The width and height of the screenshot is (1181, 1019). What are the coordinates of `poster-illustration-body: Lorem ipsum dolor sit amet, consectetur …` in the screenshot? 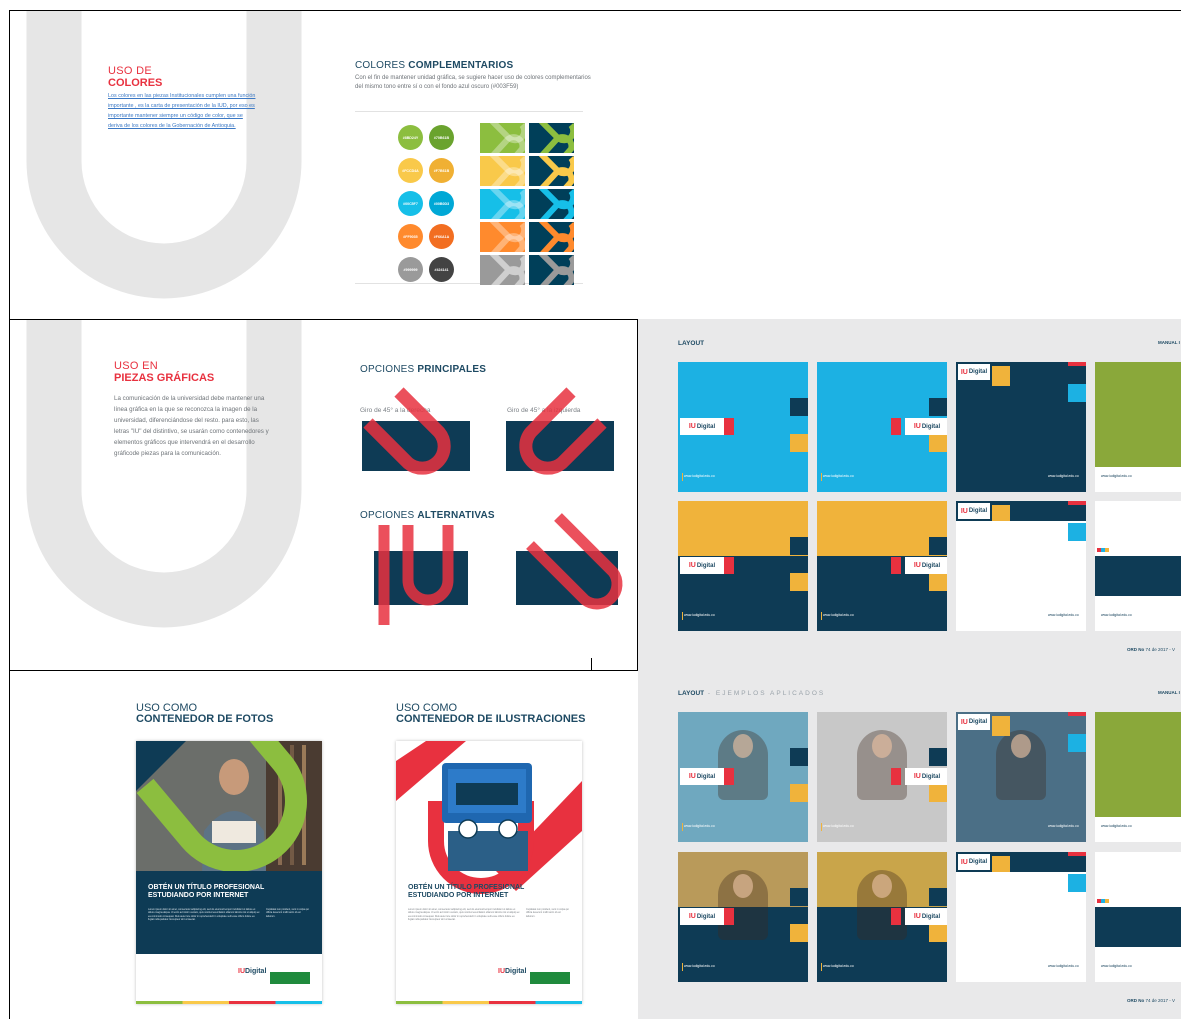 It's located at (464, 914).